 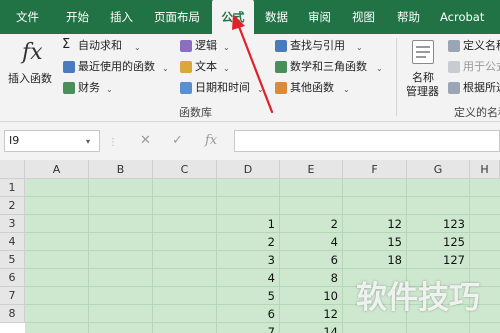 What do you see at coordinates (423, 52) in the screenshot?
I see `name-manager-icon` at bounding box center [423, 52].